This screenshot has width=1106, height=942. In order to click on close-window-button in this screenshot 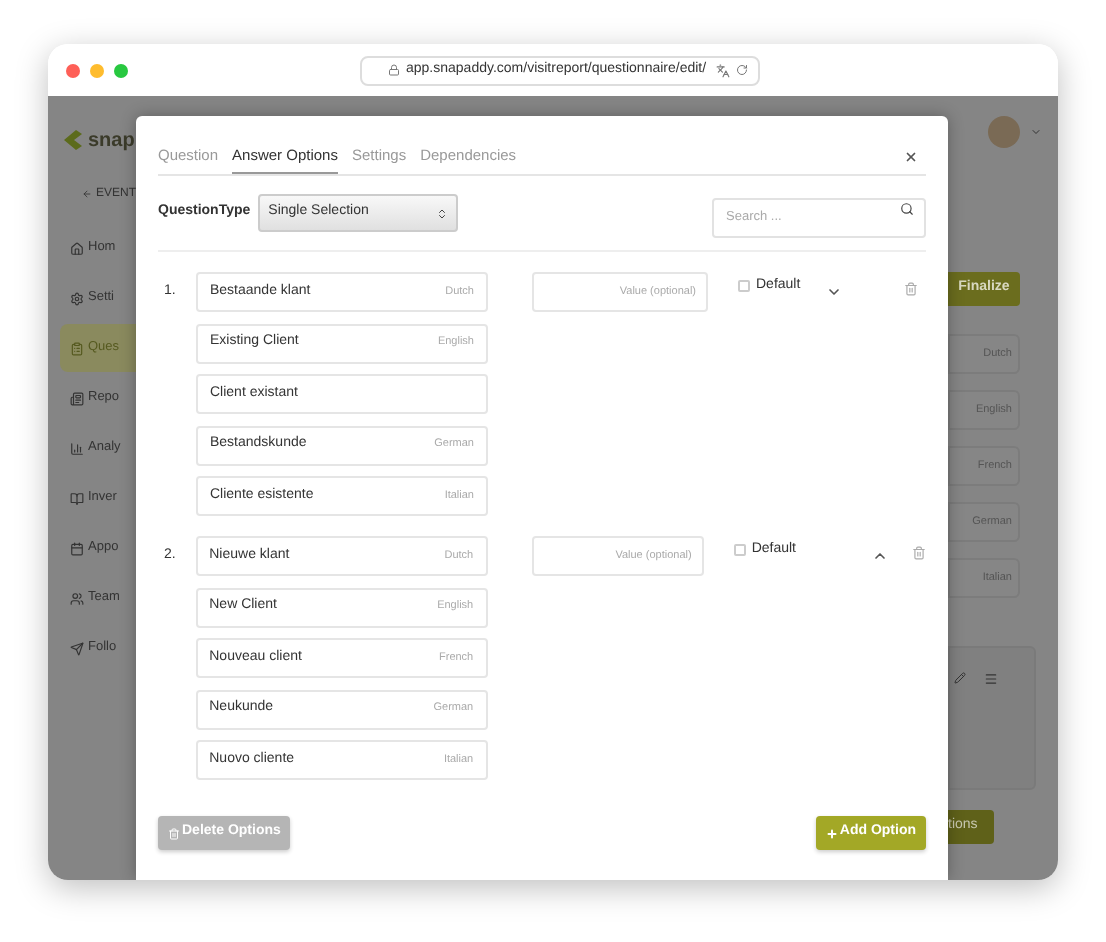, I will do `click(73, 70)`.